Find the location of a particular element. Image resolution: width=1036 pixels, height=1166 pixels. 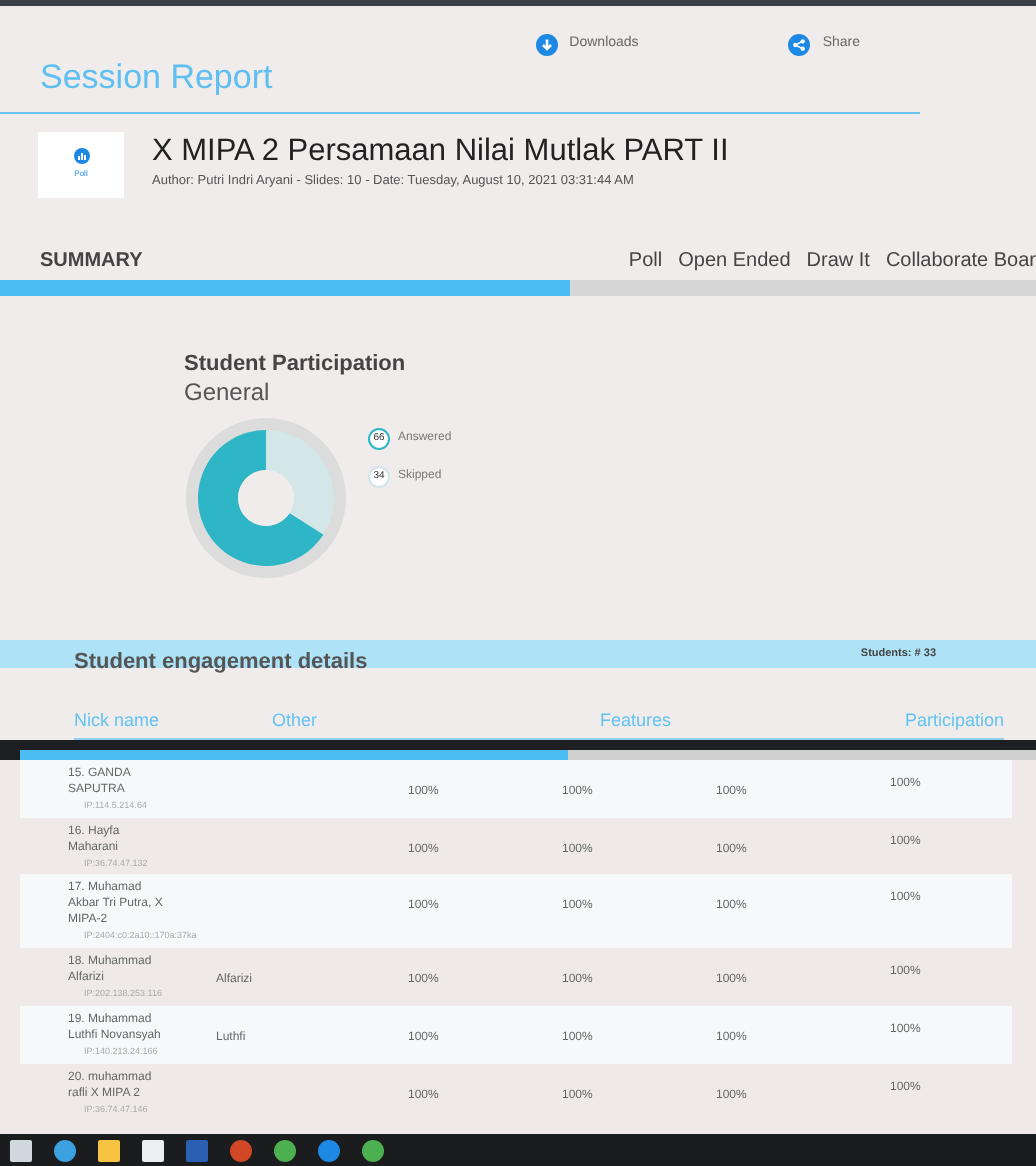

column-header: Other is located at coordinates (296, 721).